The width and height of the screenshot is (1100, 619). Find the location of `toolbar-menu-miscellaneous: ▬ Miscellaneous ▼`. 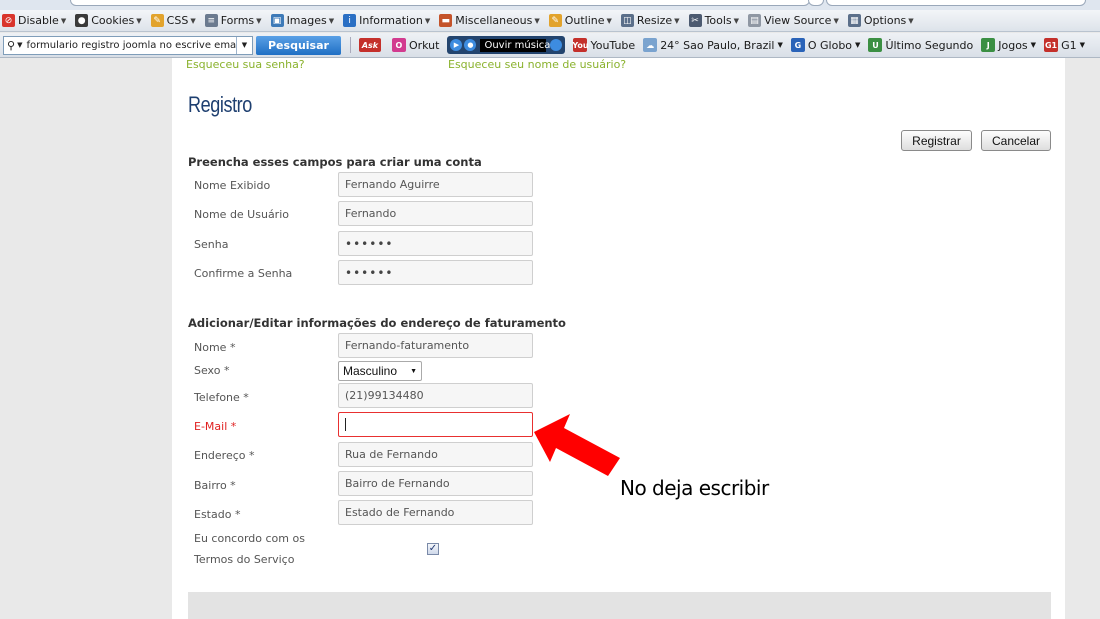

toolbar-menu-miscellaneous: ▬ Miscellaneous ▼ is located at coordinates (489, 20).